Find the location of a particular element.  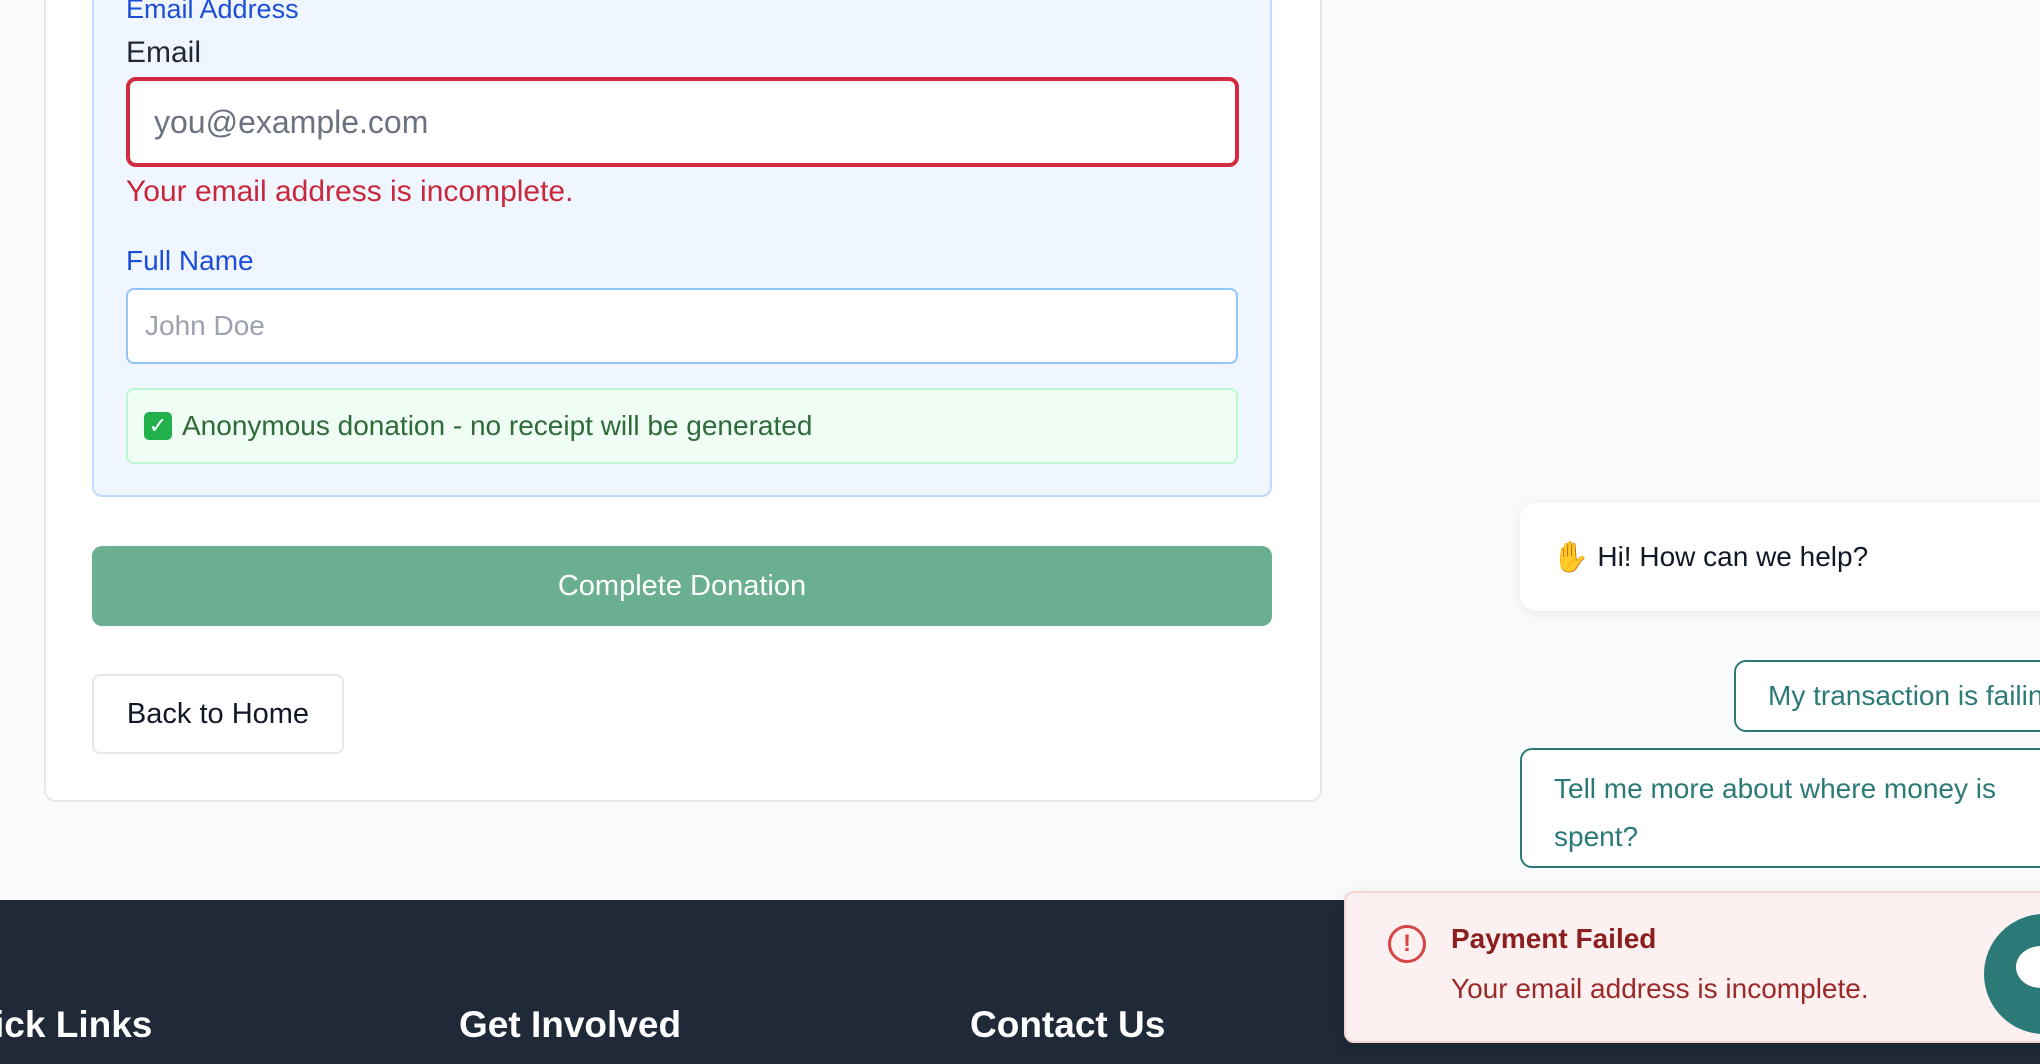

chat-greeting-bubble: ✋ Hi! How can we help? is located at coordinates (1780, 557).